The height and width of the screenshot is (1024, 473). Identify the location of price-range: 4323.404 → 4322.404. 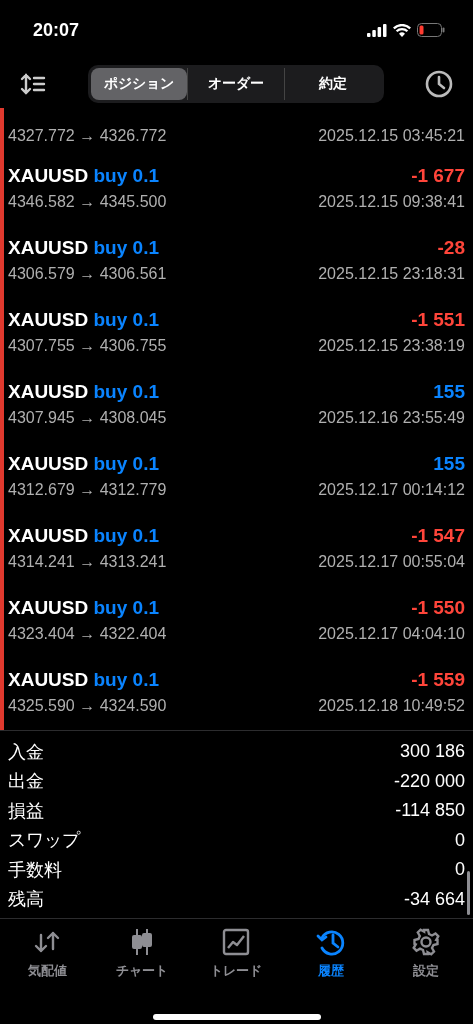
(87, 634).